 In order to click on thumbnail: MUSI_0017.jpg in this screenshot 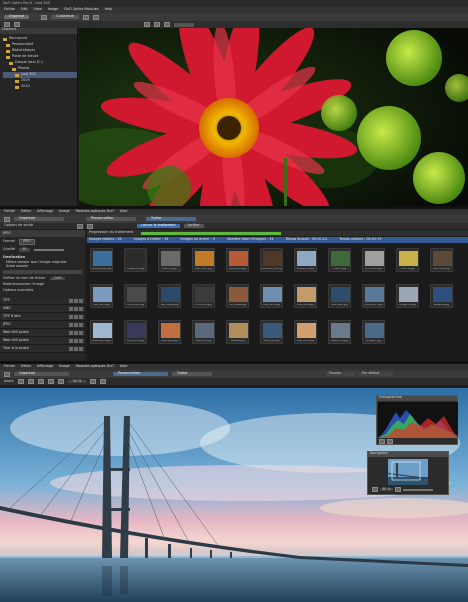, I will do `click(373, 296)`.